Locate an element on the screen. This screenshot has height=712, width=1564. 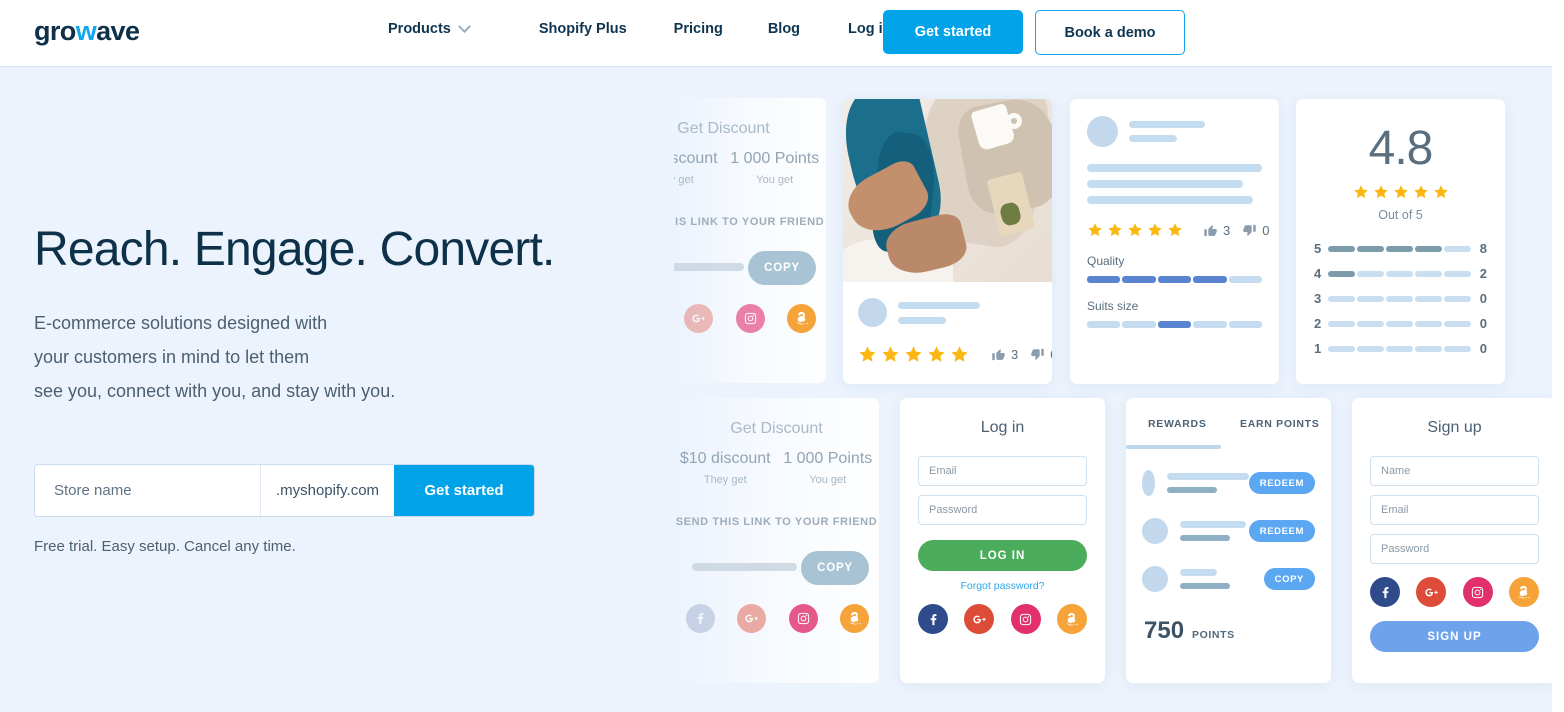
login-card-body: Log in LOG IN Forgot password? is located at coordinates (1002, 516).